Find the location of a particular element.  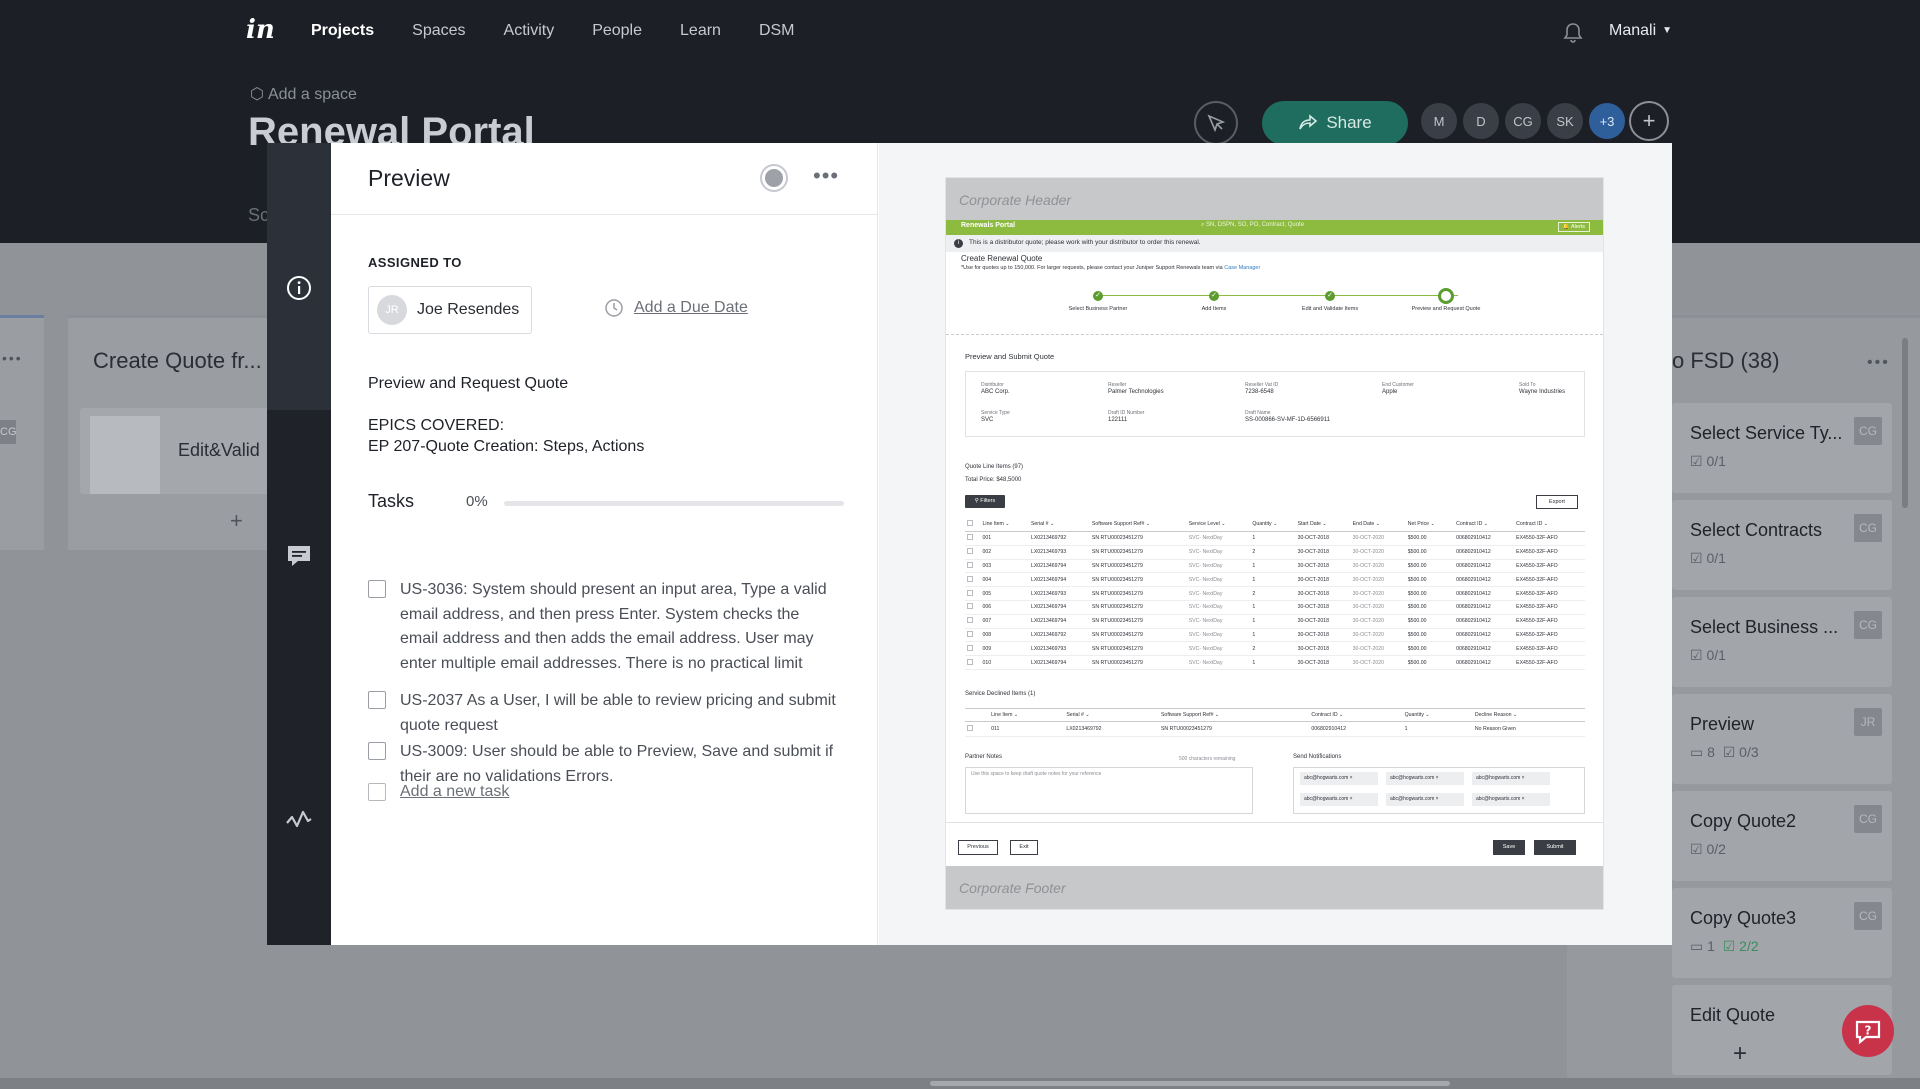

project-subtab: Sc is located at coordinates (258, 215).